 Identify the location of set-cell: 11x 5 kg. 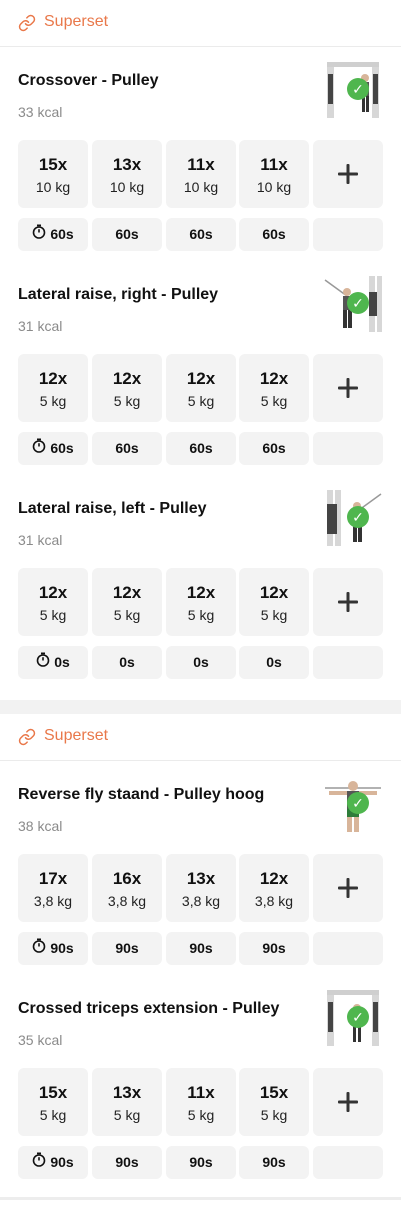
(201, 1102).